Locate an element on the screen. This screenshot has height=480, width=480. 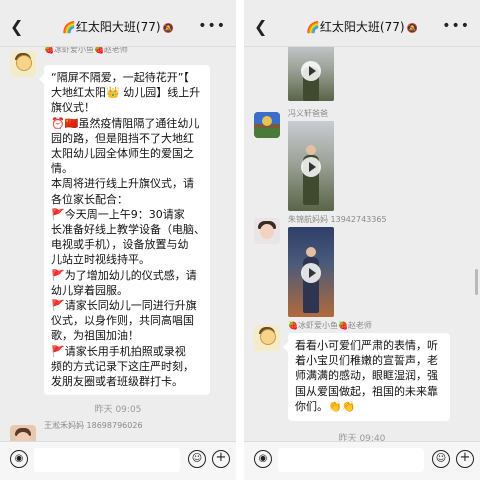
message-line: 🚩今天周一上午9：30请家 is located at coordinates (118, 214).